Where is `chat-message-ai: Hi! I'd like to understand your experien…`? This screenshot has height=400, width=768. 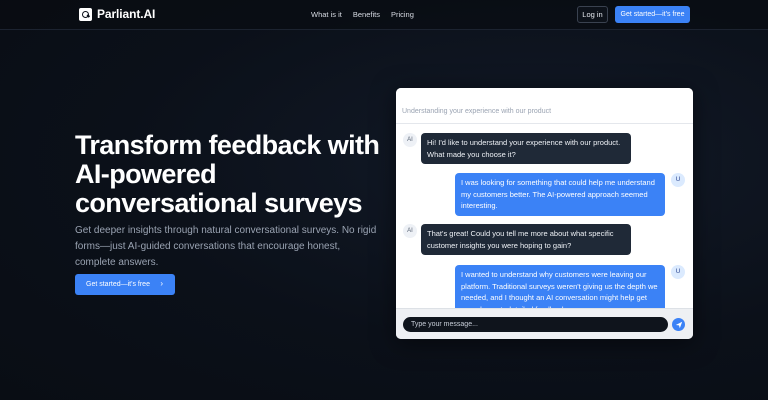
chat-message-ai: Hi! I'd like to understand your experien… is located at coordinates (526, 148).